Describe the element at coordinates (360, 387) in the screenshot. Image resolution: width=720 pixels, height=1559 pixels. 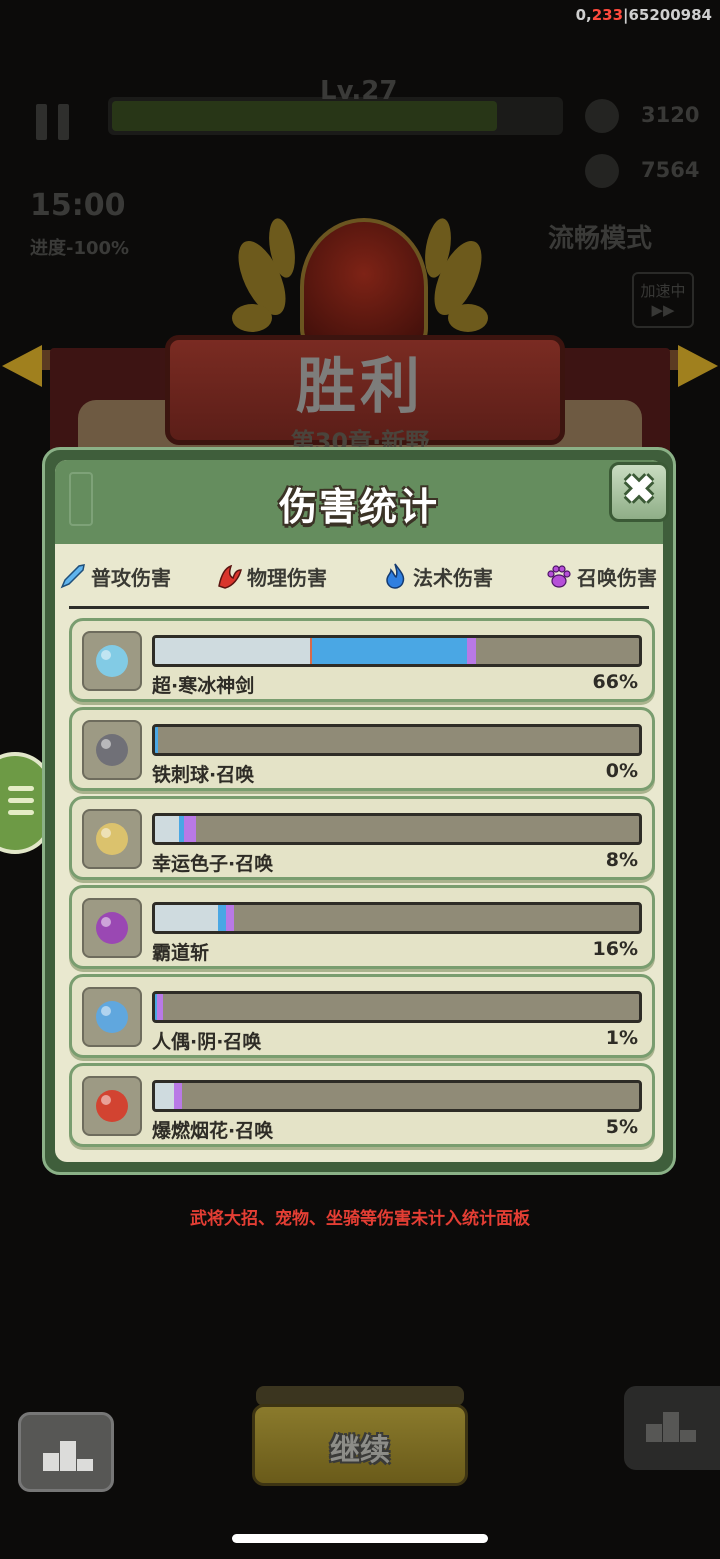
I see `victory-title: 胜利` at that location.